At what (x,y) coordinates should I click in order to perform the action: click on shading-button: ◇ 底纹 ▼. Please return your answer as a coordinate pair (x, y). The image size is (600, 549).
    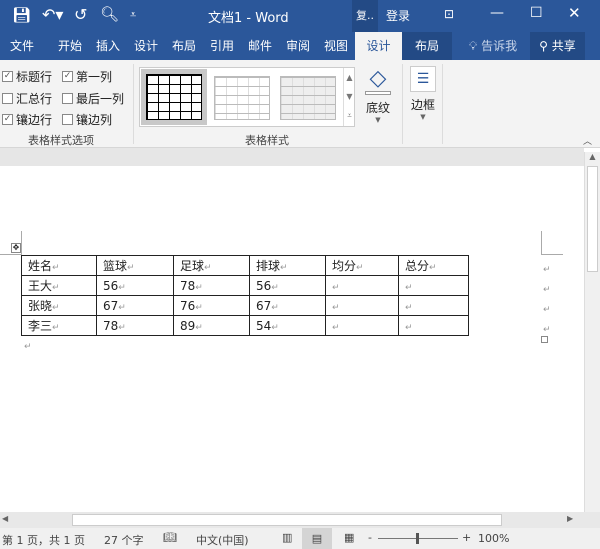
    Looking at the image, I should click on (378, 95).